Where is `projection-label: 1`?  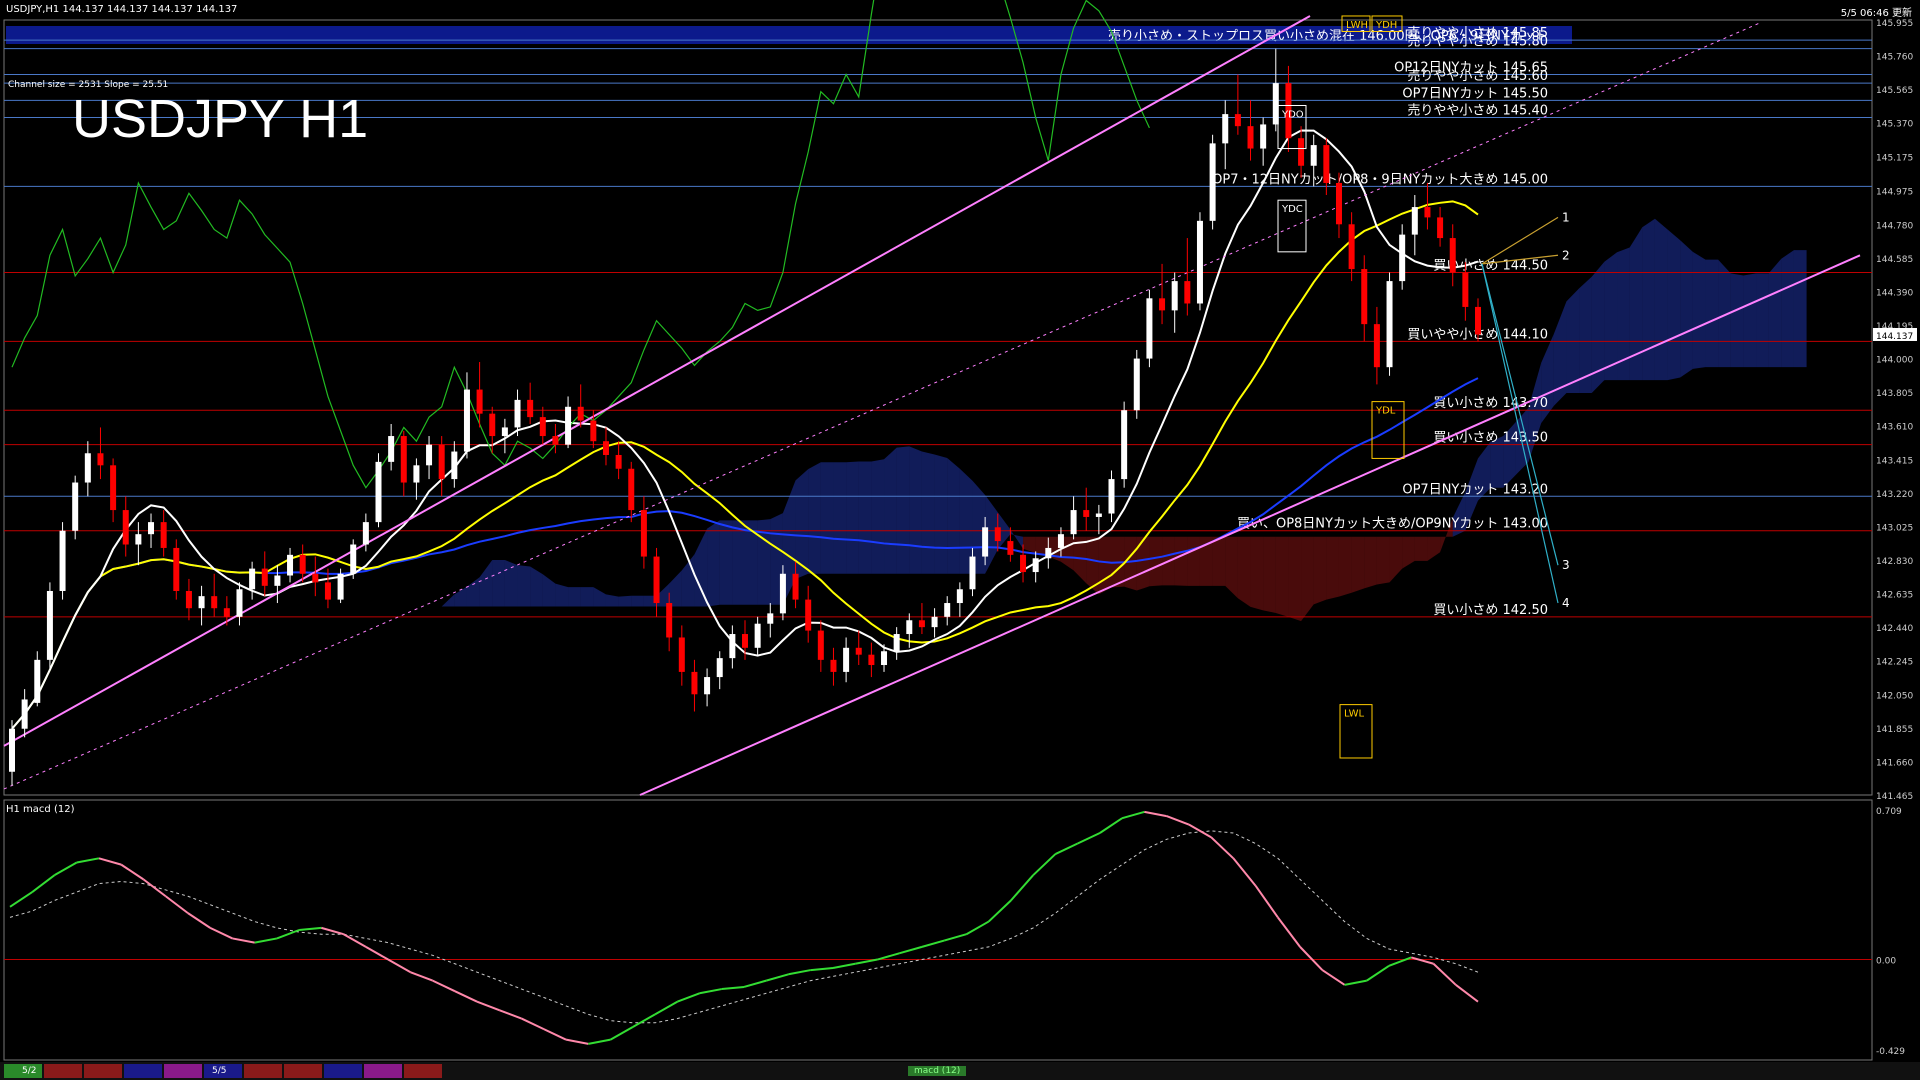 projection-label: 1 is located at coordinates (1566, 217).